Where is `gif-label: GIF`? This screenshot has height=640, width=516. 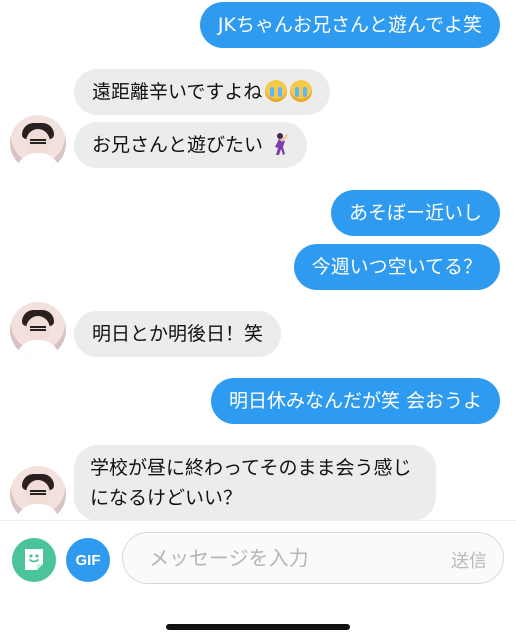 gif-label: GIF is located at coordinates (88, 560).